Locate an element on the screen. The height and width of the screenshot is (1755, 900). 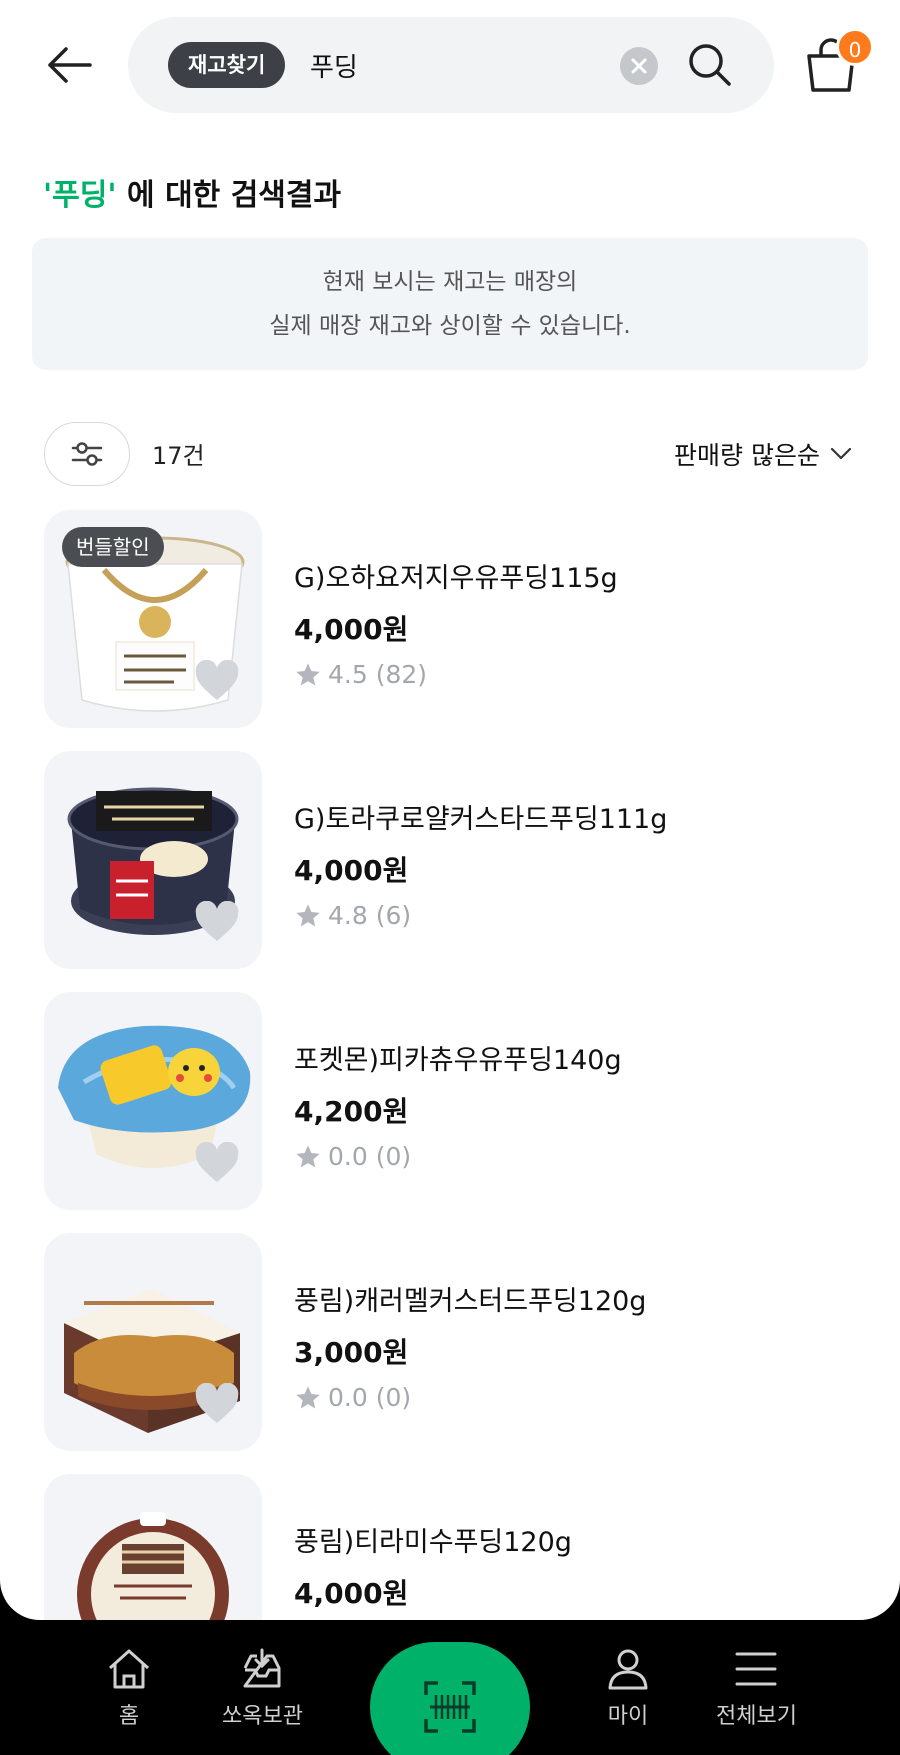
filter-sliders-icon is located at coordinates (87, 454).